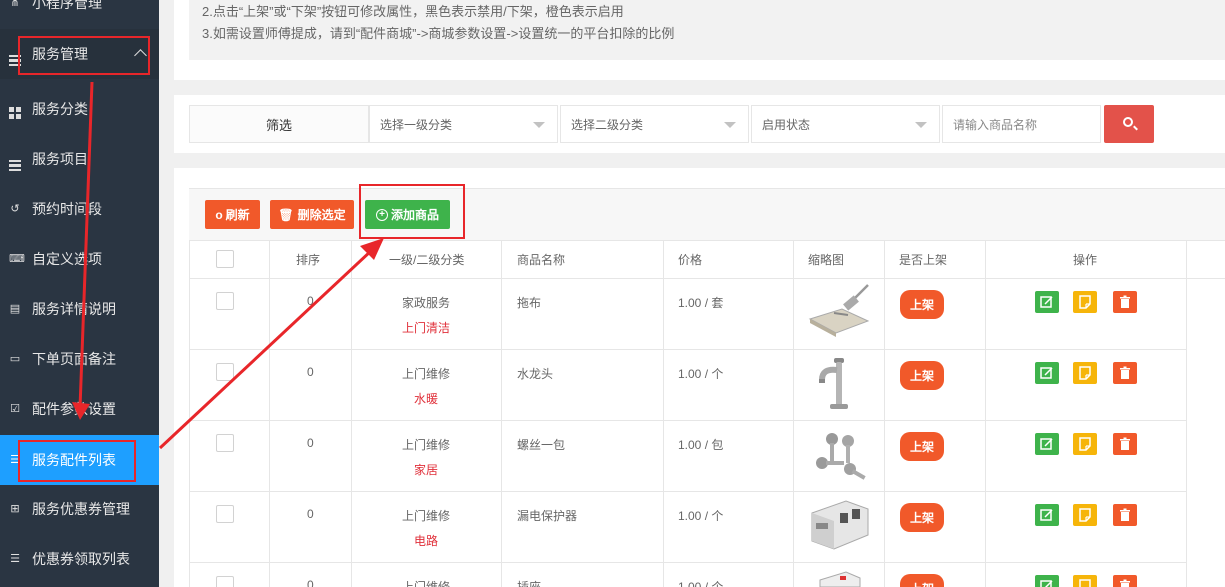 The image size is (1225, 587). I want to click on refresh-label: 刷新, so click(237, 215).